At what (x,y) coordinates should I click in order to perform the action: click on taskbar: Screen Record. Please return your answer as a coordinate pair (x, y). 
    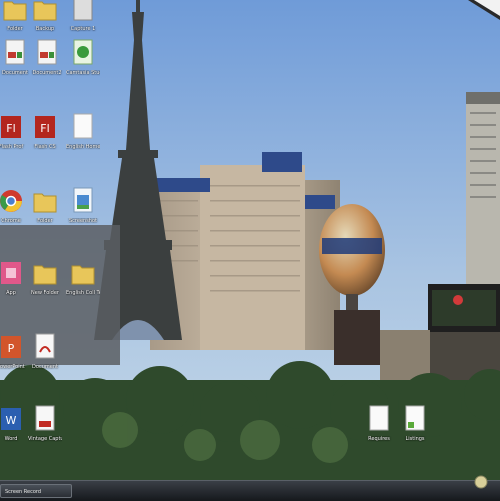
    Looking at the image, I should click on (250, 488).